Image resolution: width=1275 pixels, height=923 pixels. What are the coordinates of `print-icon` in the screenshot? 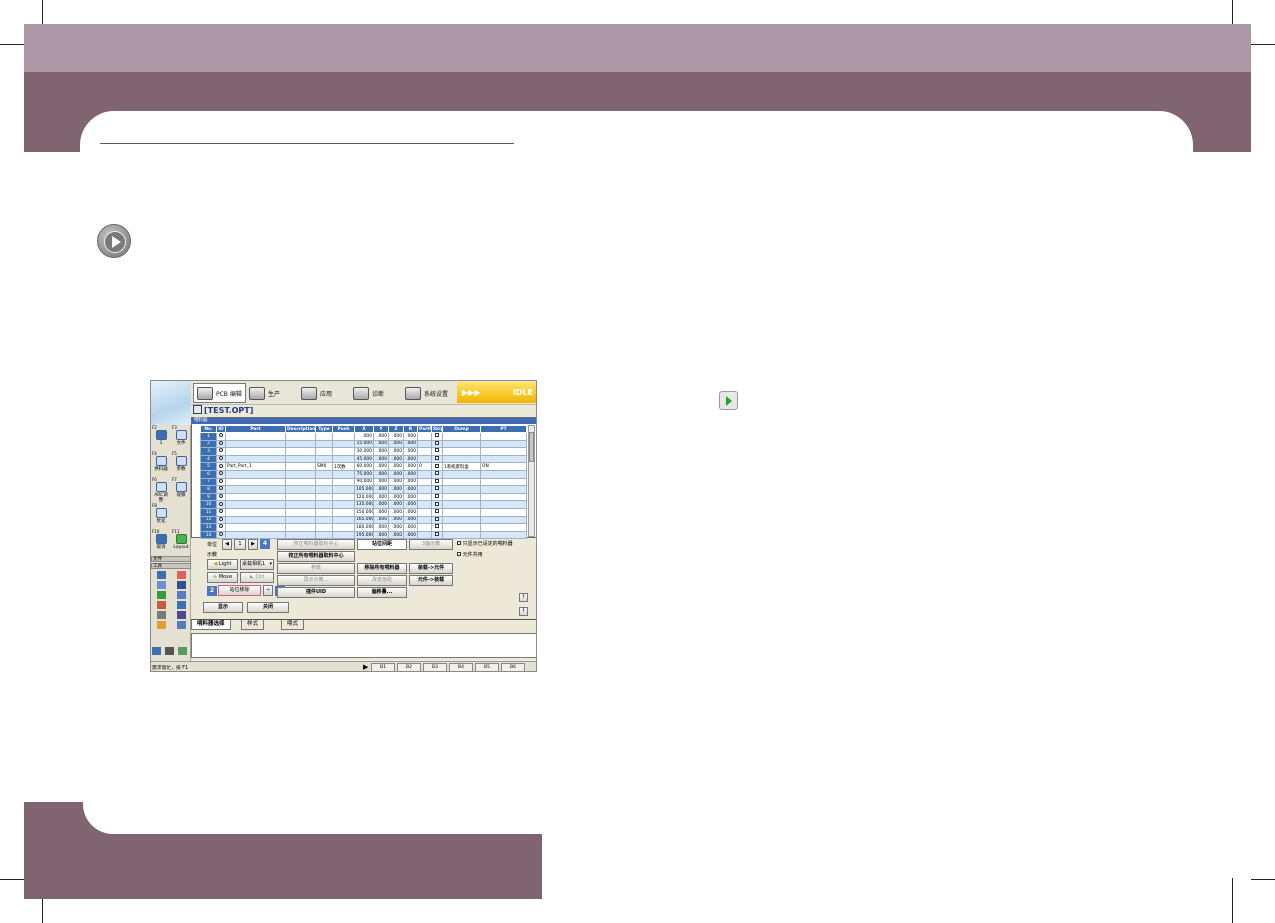 It's located at (182, 651).